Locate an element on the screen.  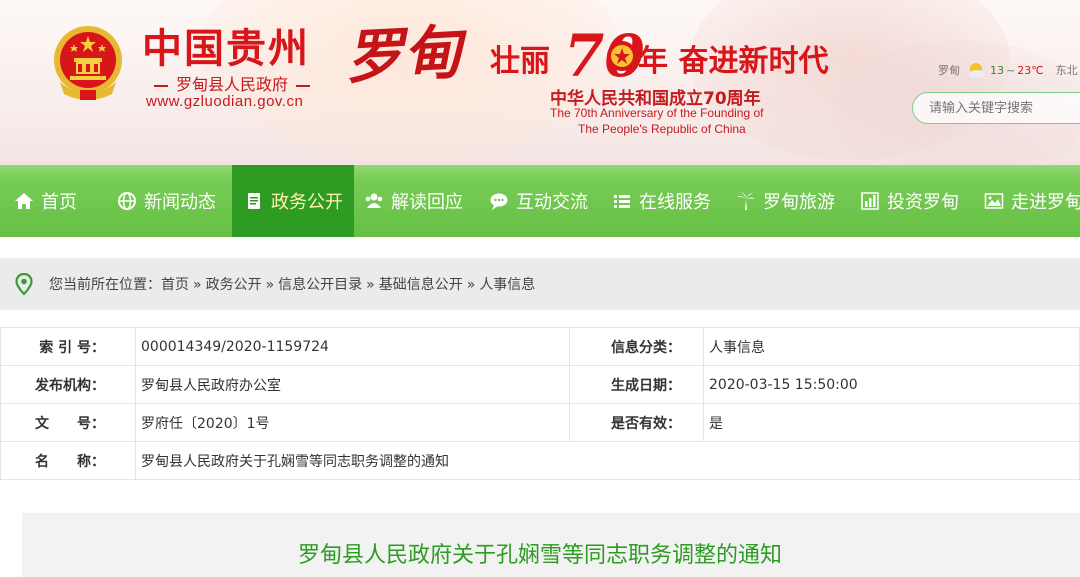
location-pin-icon is located at coordinates (24, 284).